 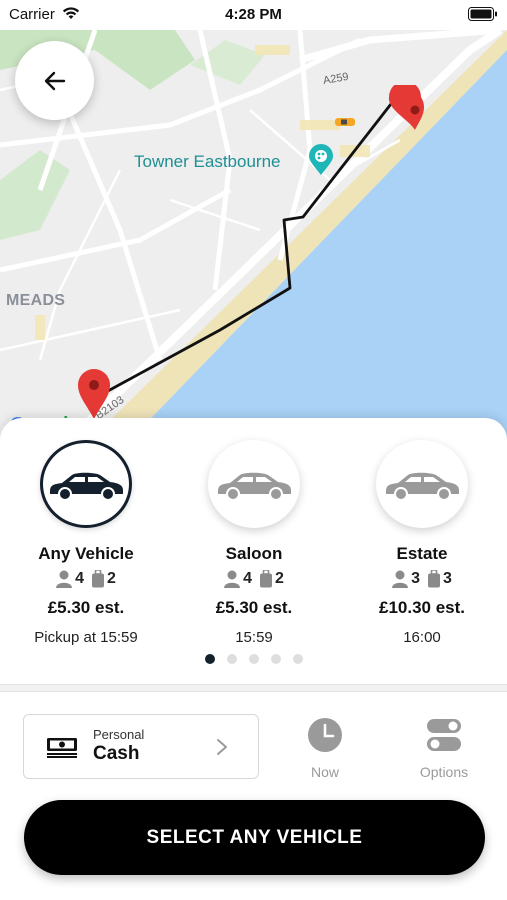 What do you see at coordinates (444, 772) in the screenshot?
I see `options-label: Options` at bounding box center [444, 772].